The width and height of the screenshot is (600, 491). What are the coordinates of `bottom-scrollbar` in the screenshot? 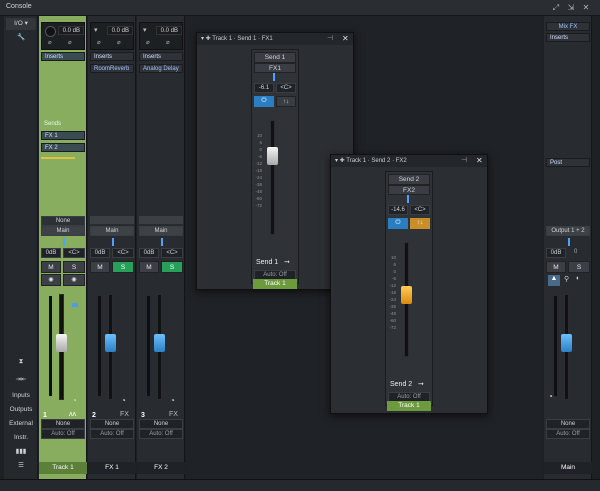 It's located at (300, 485).